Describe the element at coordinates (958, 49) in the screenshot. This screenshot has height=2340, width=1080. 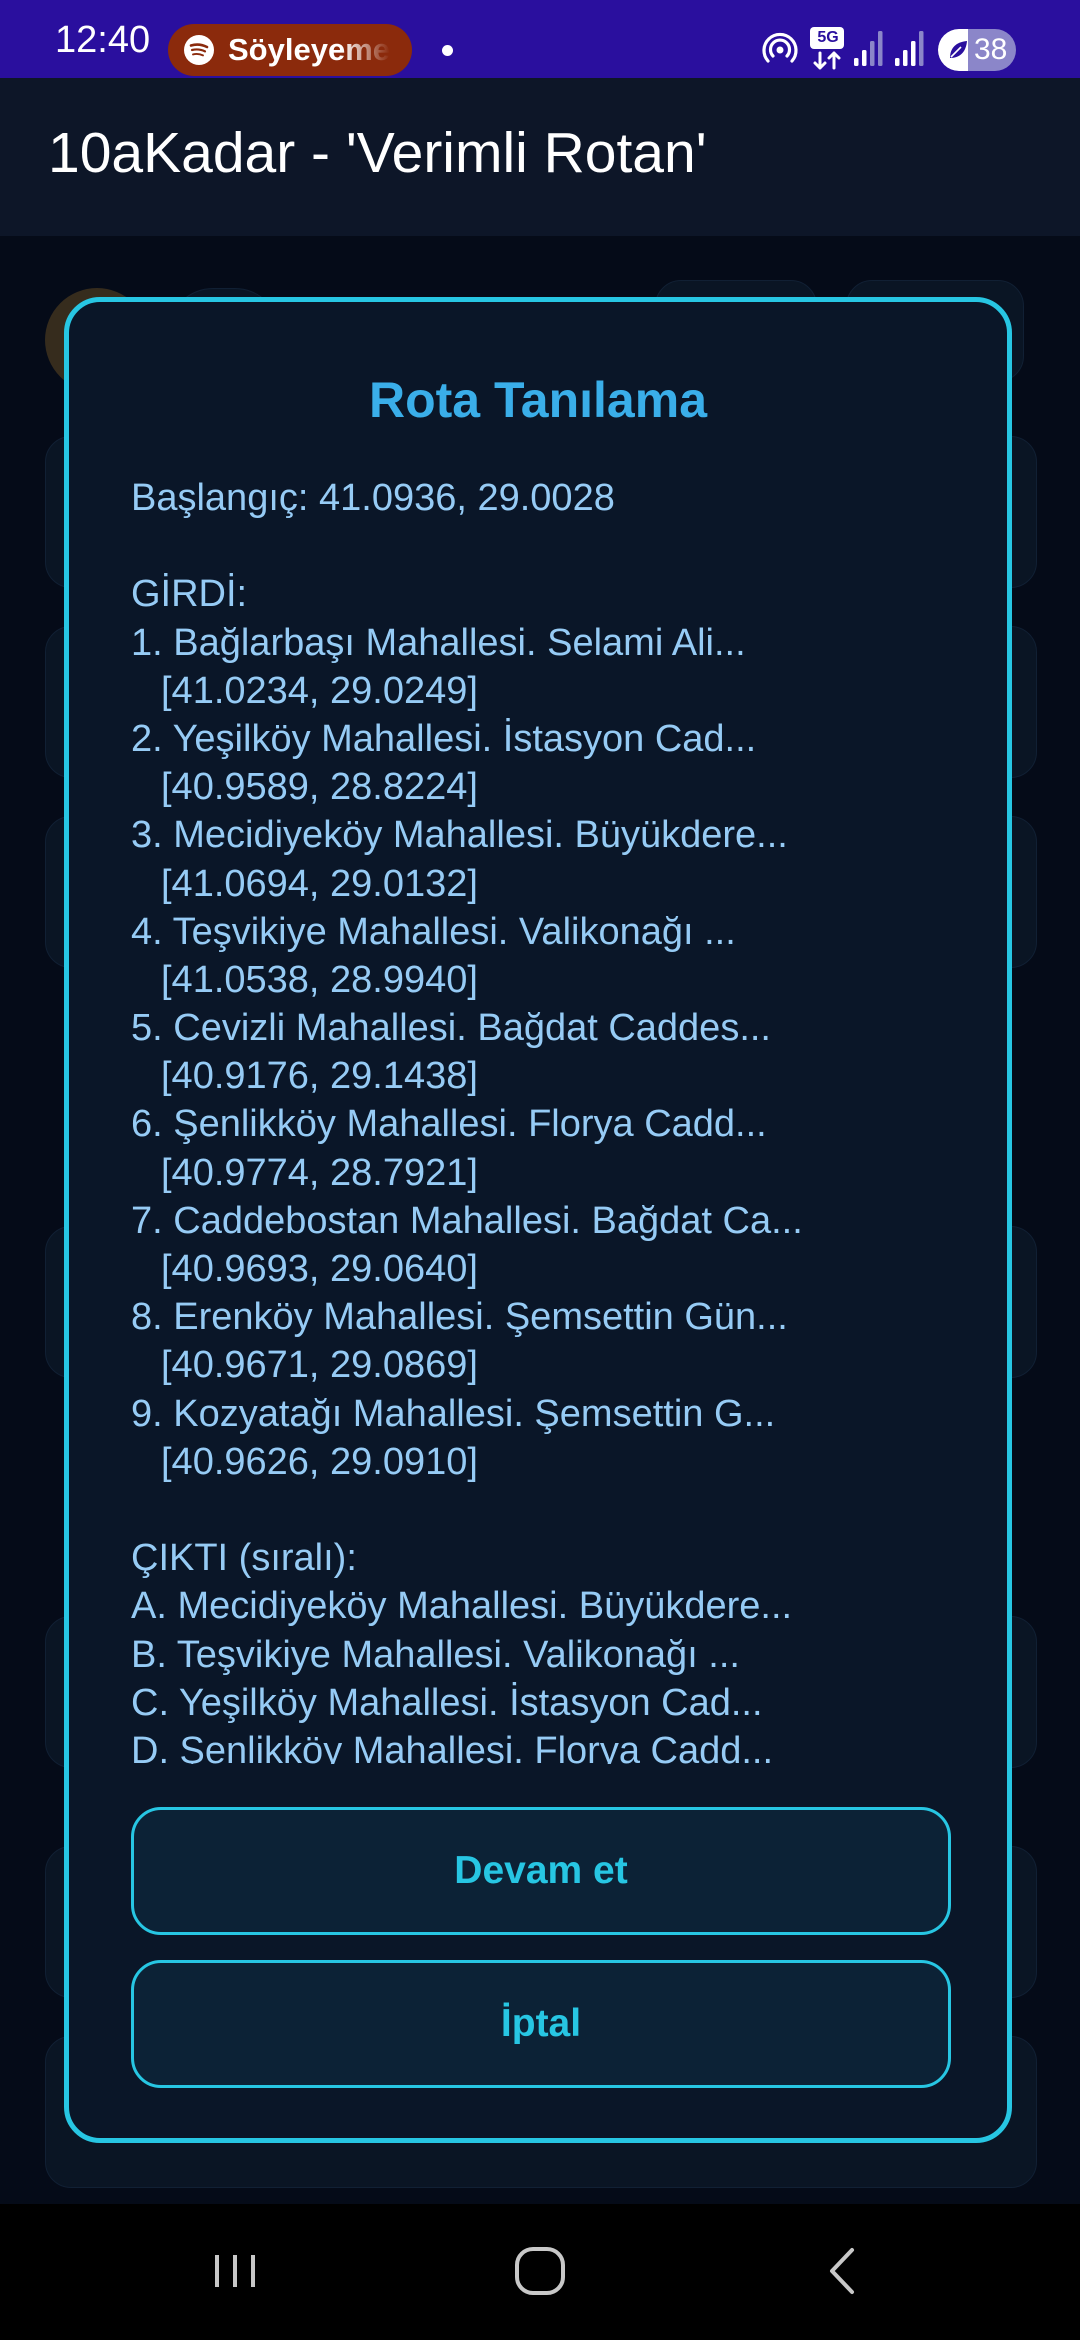
I see `battery-saver-icon` at that location.